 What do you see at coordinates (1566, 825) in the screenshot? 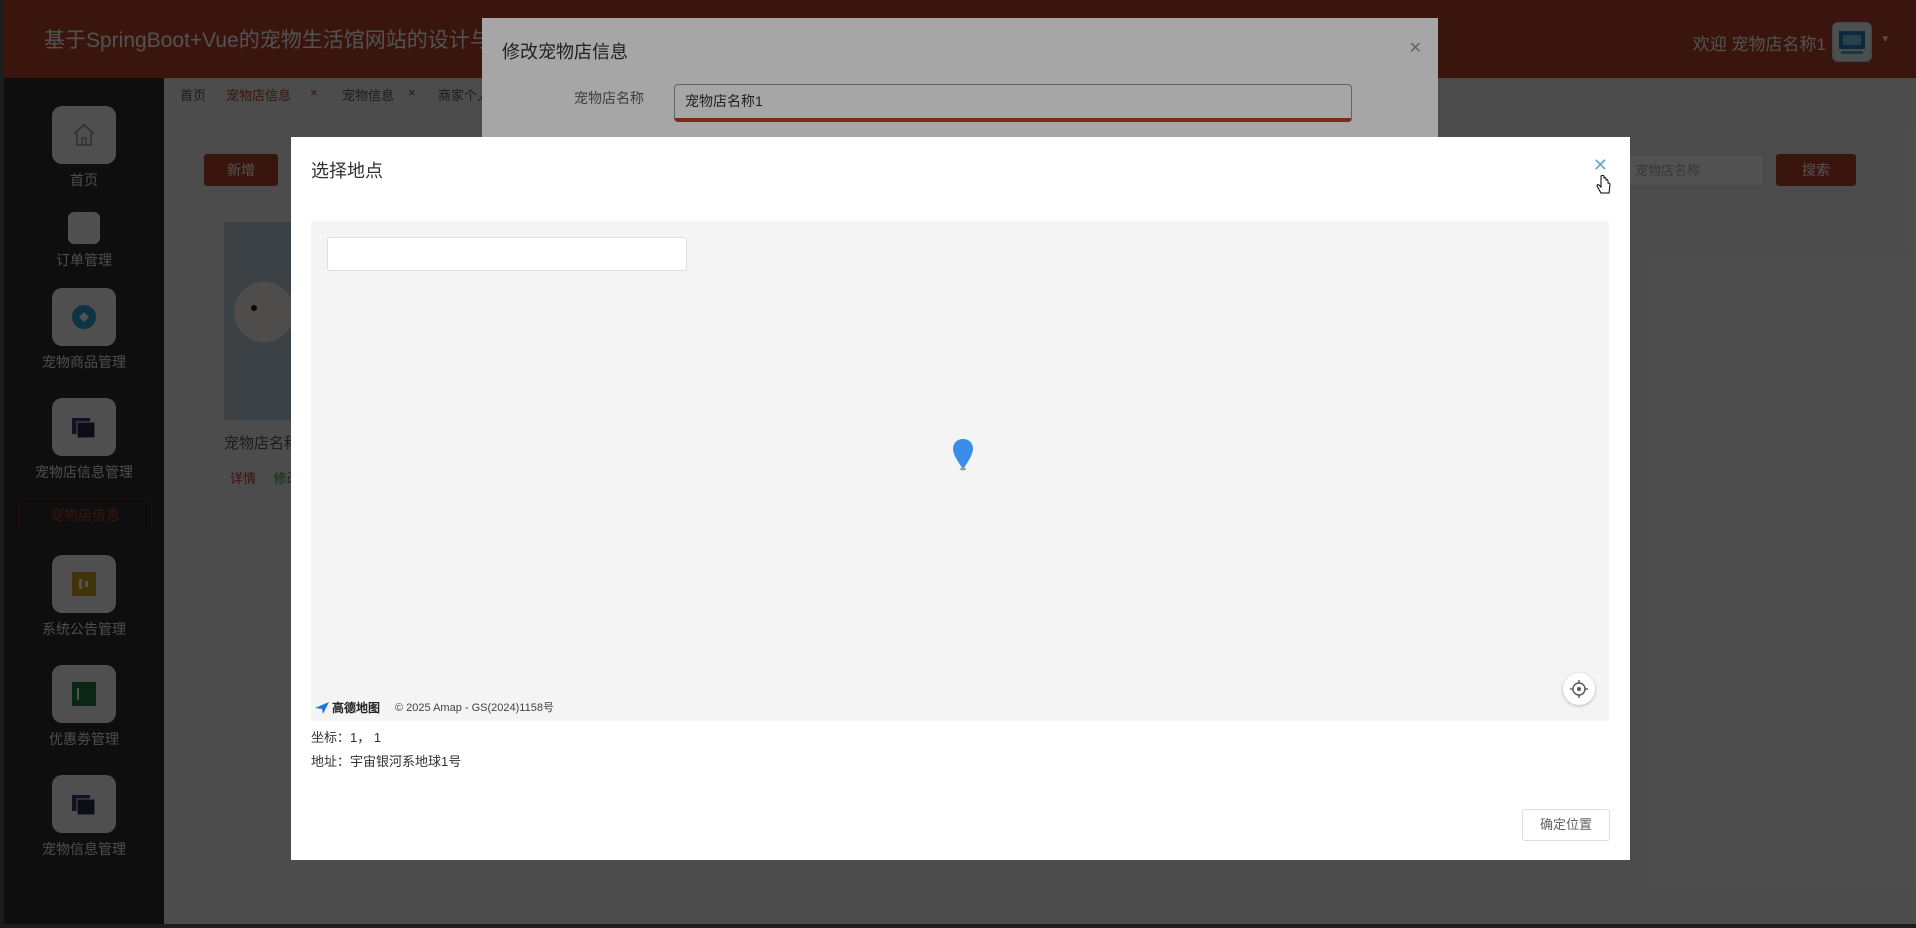
I see `confirm-location-button: 确定位置` at bounding box center [1566, 825].